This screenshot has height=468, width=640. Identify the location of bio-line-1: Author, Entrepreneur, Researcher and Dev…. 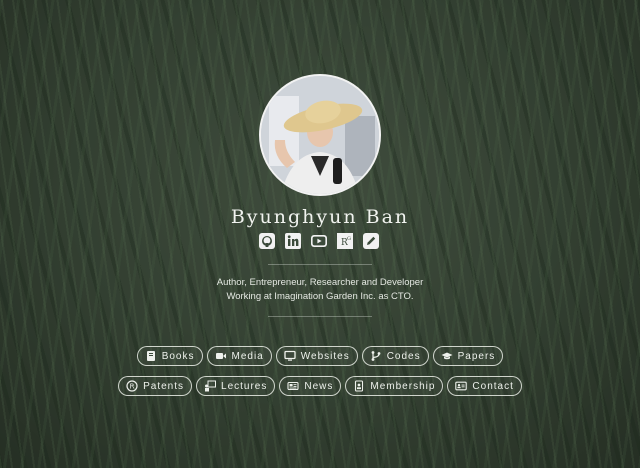
(320, 282).